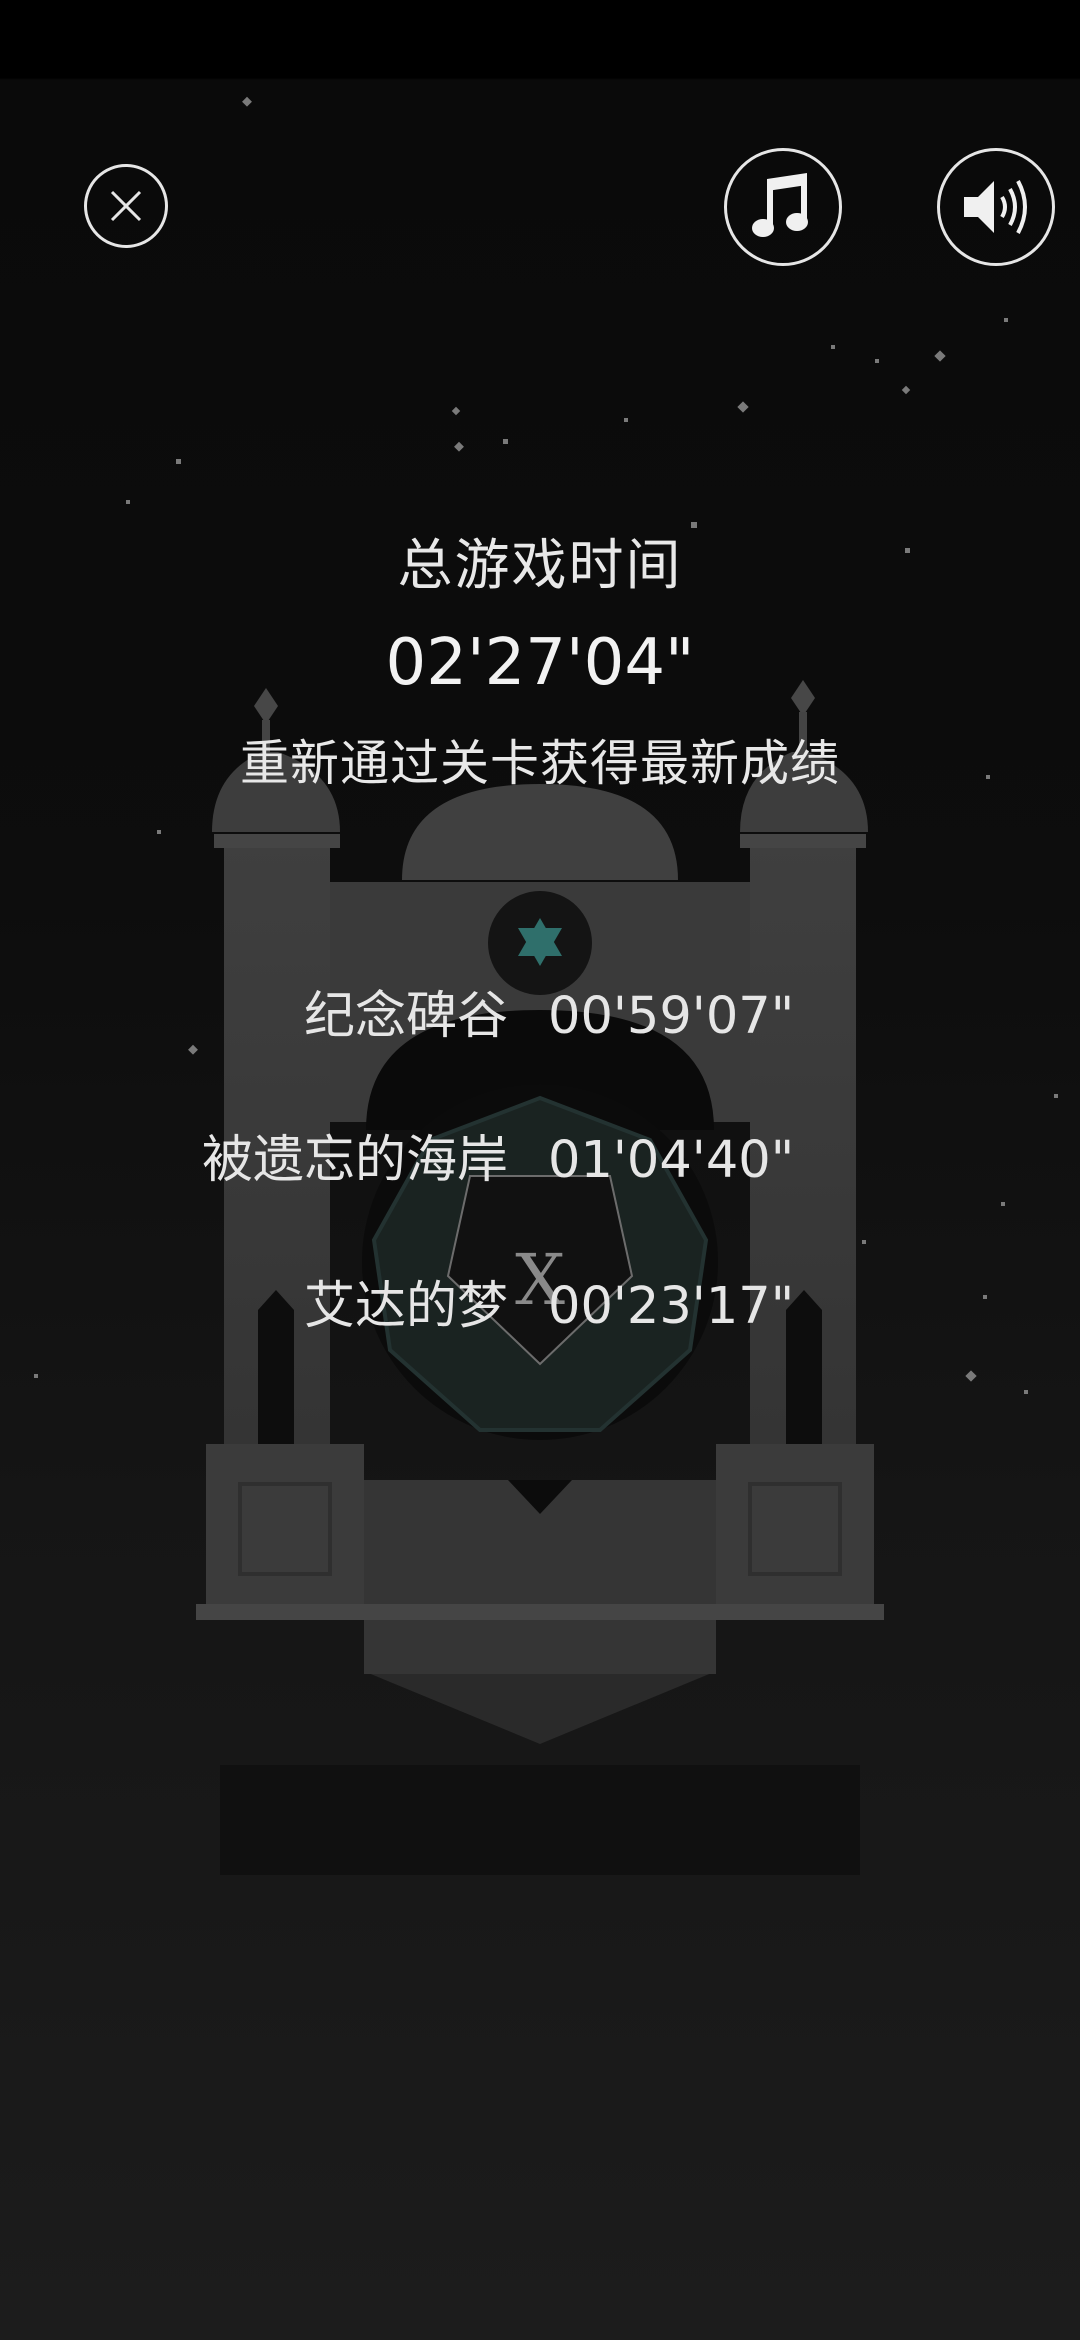 This screenshot has width=1080, height=2340. Describe the element at coordinates (540, 1307) in the screenshot. I see `level-time-row: 艾达的梦 00'23'17"` at that location.